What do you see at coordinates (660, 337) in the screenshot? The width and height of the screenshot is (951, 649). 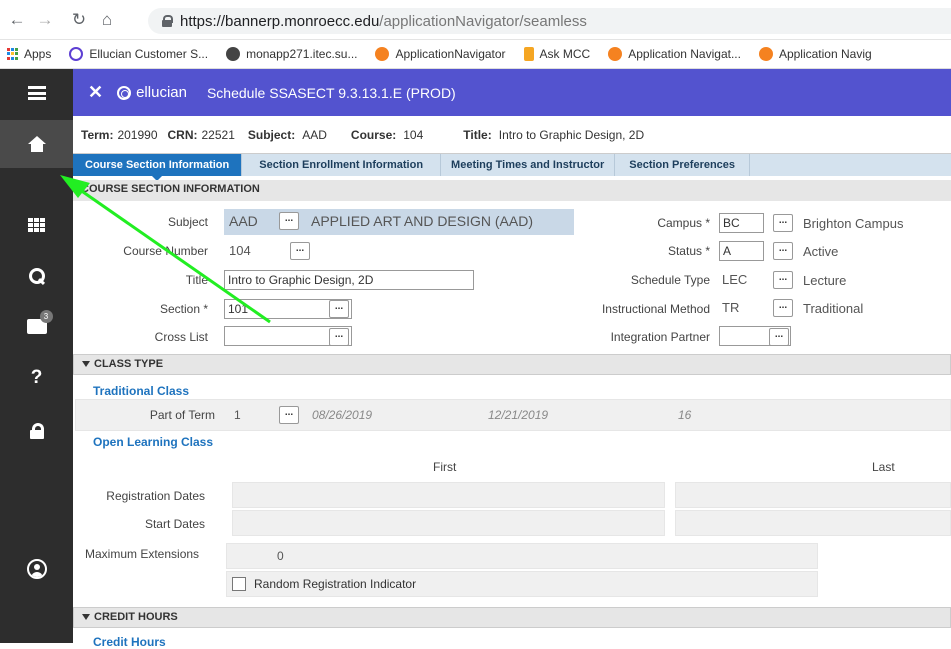 I see `integration-partner-label: Integration Partner` at bounding box center [660, 337].